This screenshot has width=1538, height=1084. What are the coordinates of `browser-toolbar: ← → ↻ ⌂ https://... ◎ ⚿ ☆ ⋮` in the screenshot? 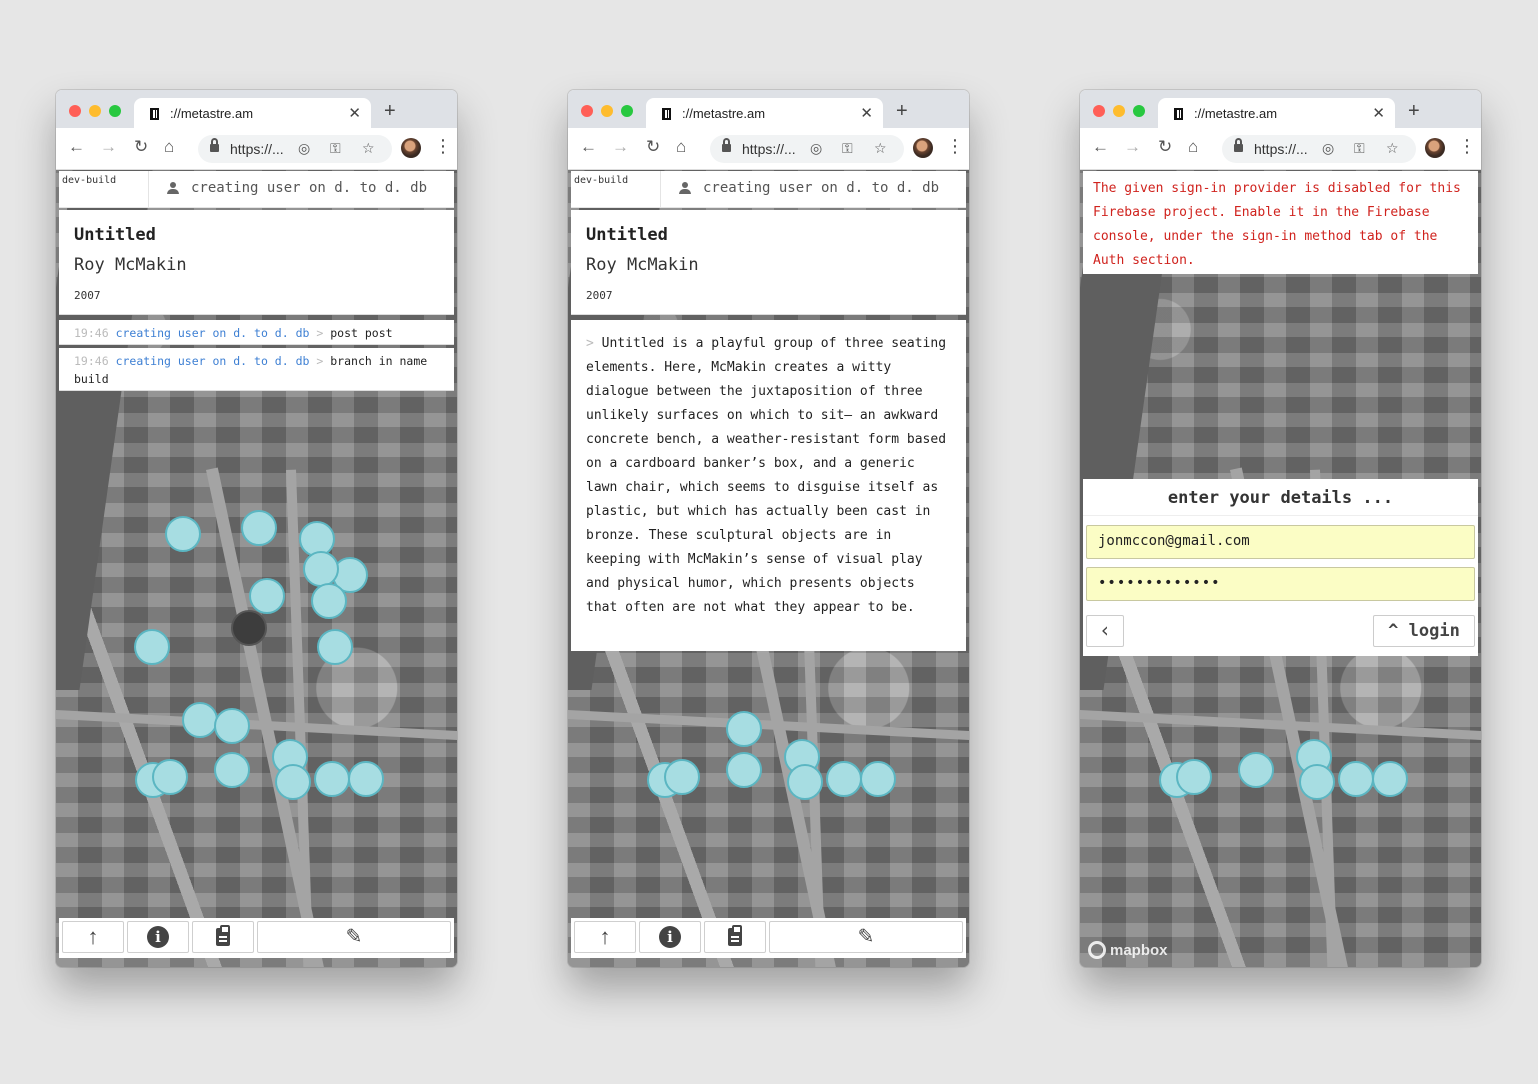 It's located at (768, 149).